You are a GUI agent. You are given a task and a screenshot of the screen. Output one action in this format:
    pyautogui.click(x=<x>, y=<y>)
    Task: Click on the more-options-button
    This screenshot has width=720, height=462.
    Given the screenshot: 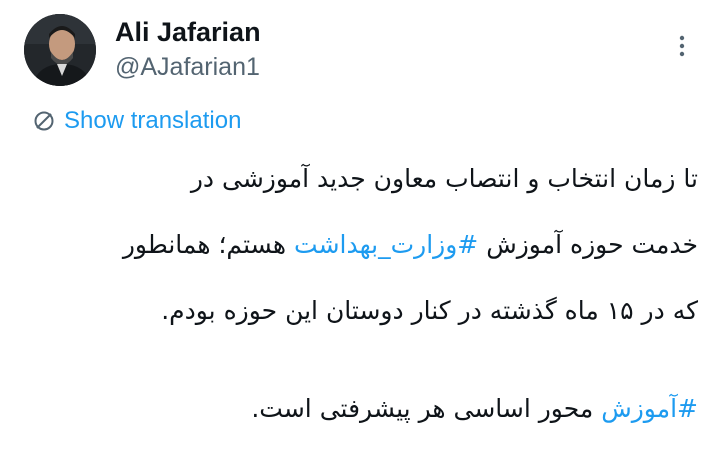 What is the action you would take?
    pyautogui.click(x=682, y=46)
    